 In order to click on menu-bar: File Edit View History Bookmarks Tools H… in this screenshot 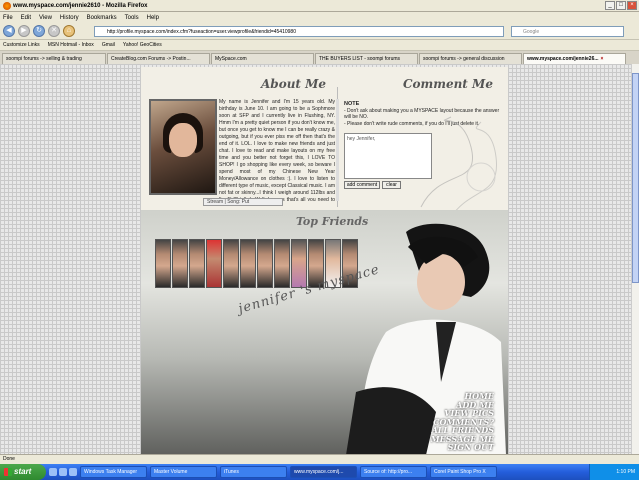, I will do `click(319, 17)`.